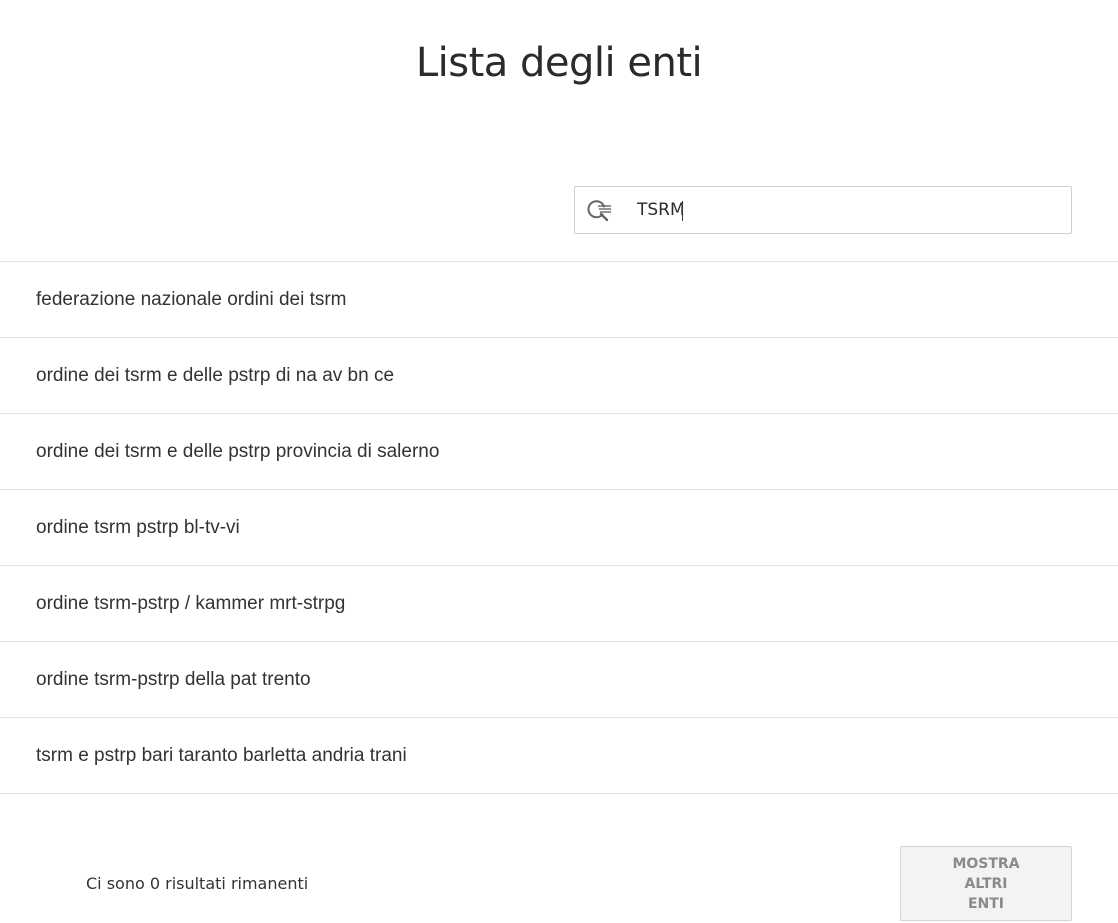 This screenshot has height=923, width=1118. I want to click on list-item: federazione nazionale ordini dei tsrm, so click(559, 300).